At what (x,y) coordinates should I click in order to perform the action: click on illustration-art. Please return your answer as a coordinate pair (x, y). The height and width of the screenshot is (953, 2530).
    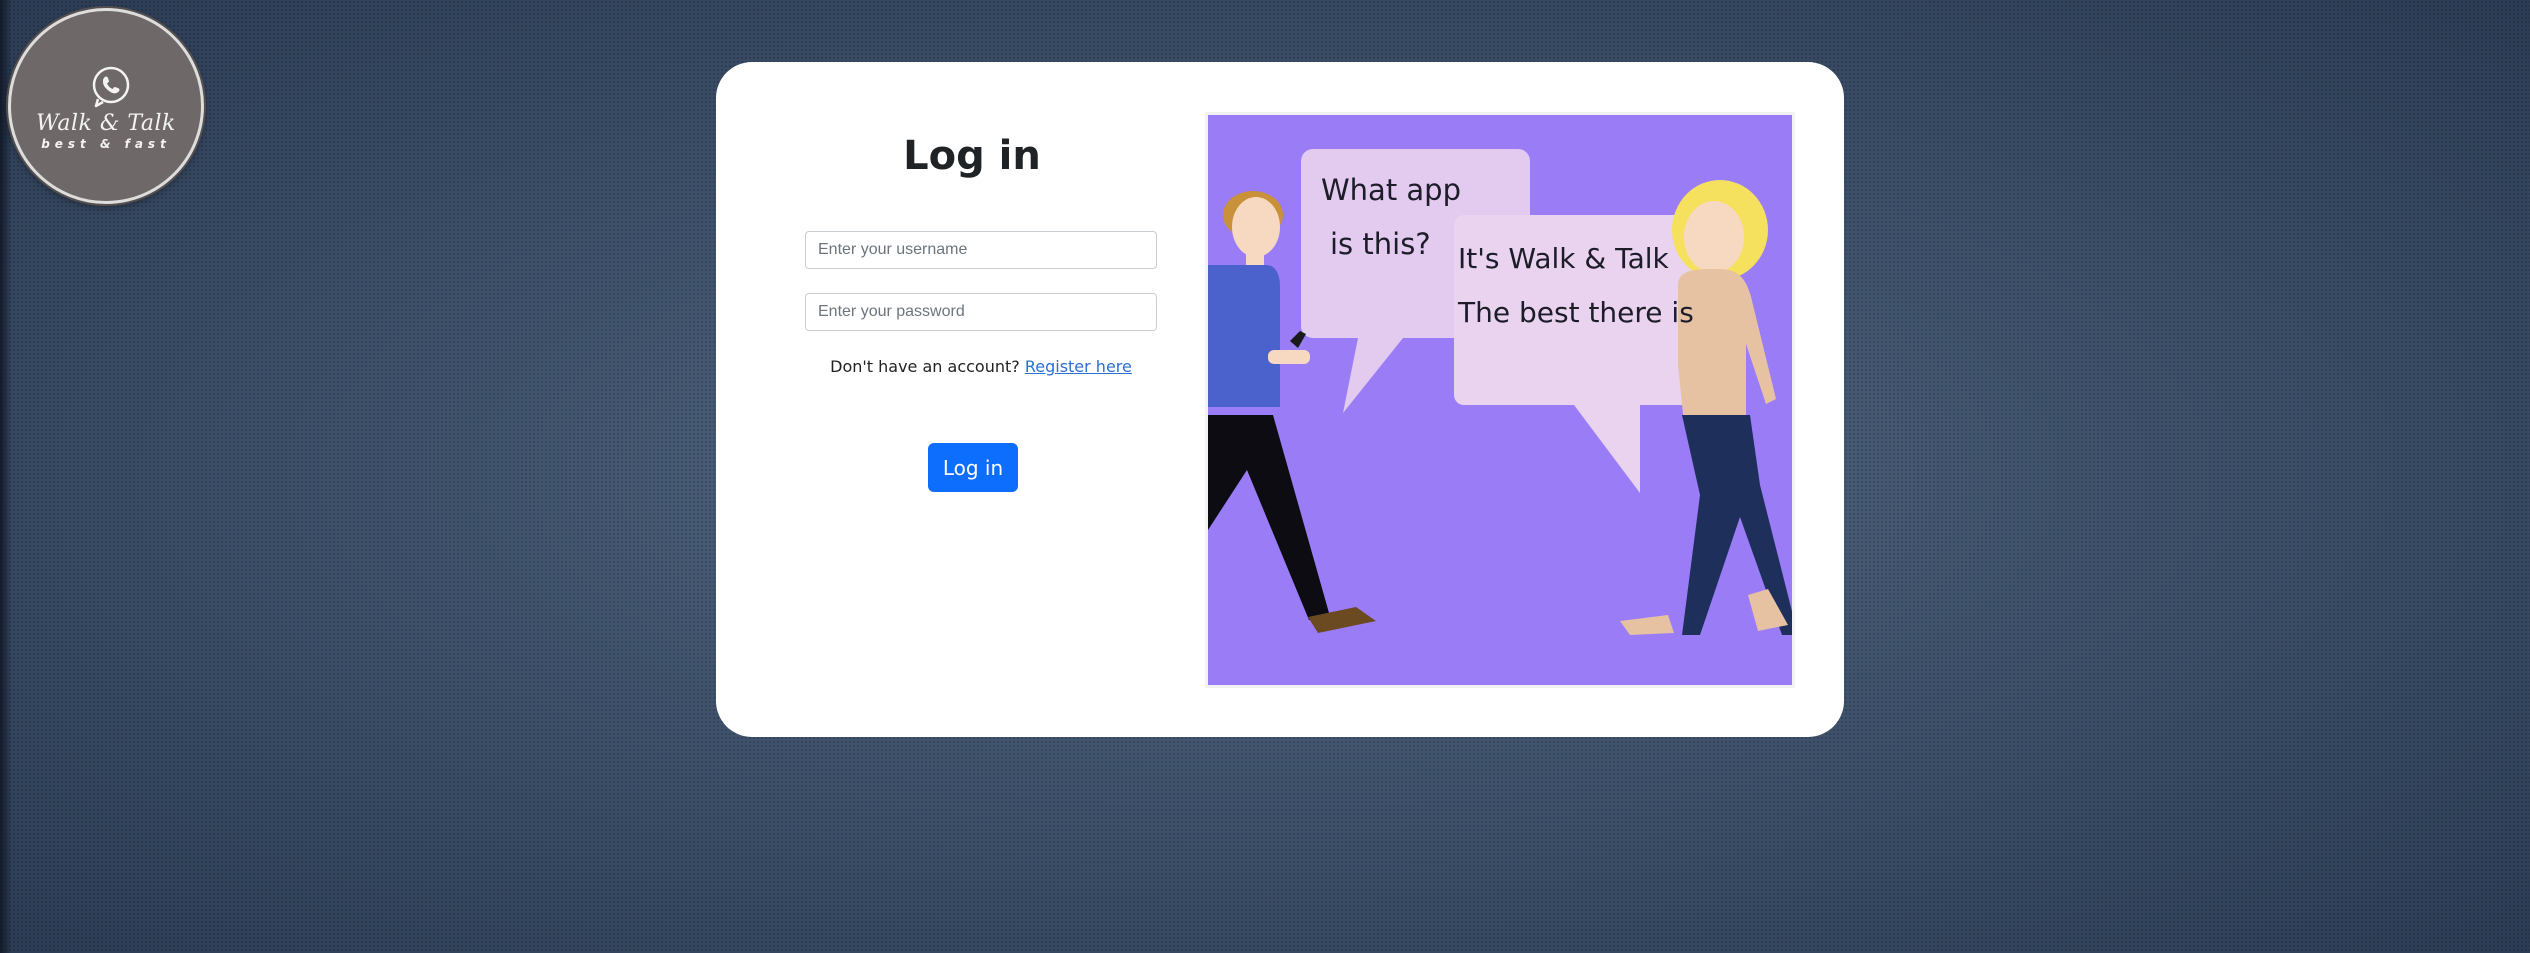
    Looking at the image, I should click on (1500, 400).